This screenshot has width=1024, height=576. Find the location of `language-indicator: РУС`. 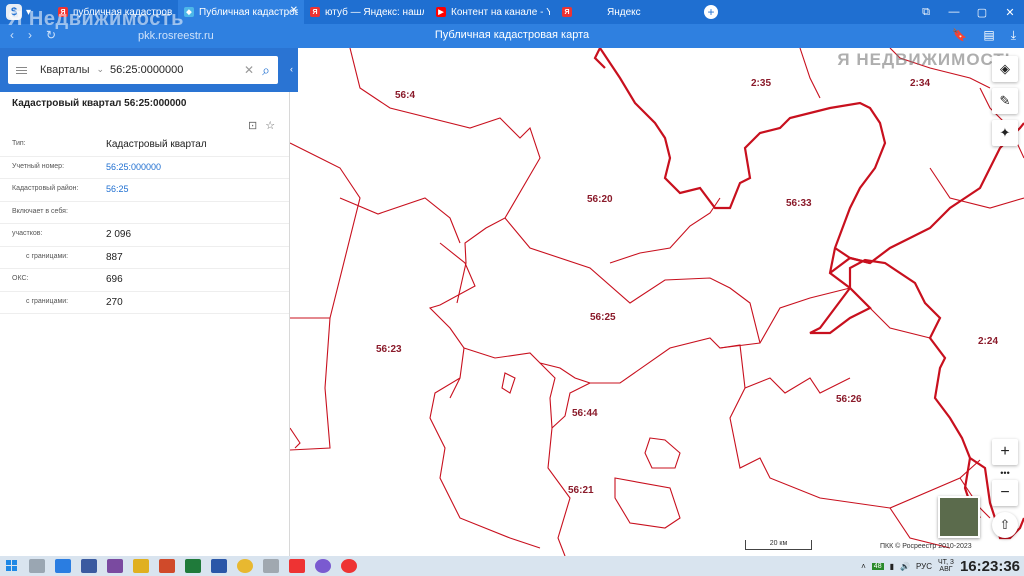

language-indicator: РУС is located at coordinates (924, 566).